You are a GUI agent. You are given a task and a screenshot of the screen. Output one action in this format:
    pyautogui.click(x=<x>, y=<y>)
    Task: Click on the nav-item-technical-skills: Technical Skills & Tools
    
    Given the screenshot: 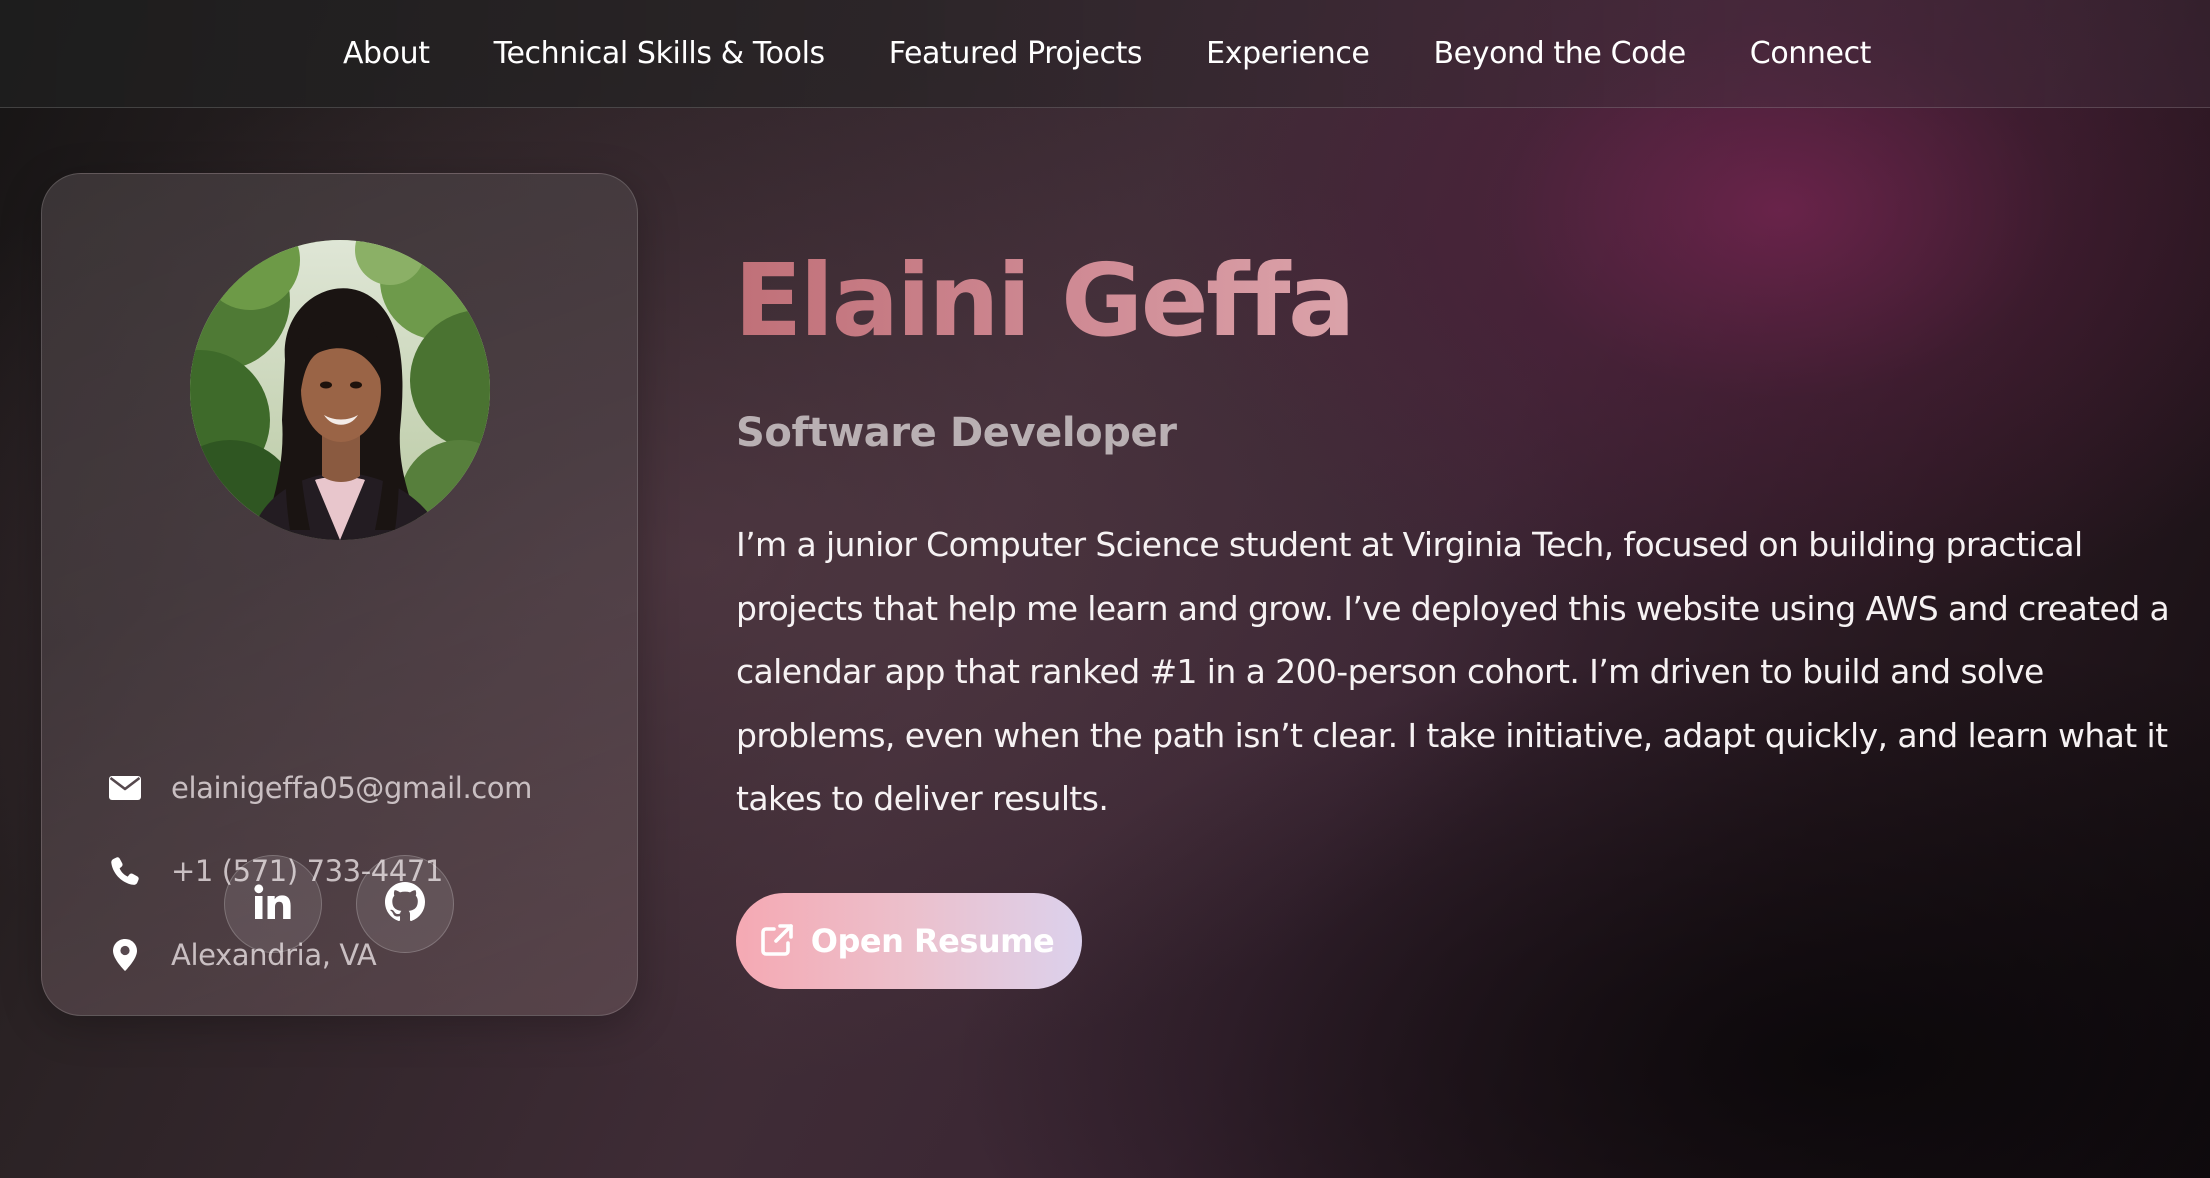 What is the action you would take?
    pyautogui.click(x=660, y=53)
    